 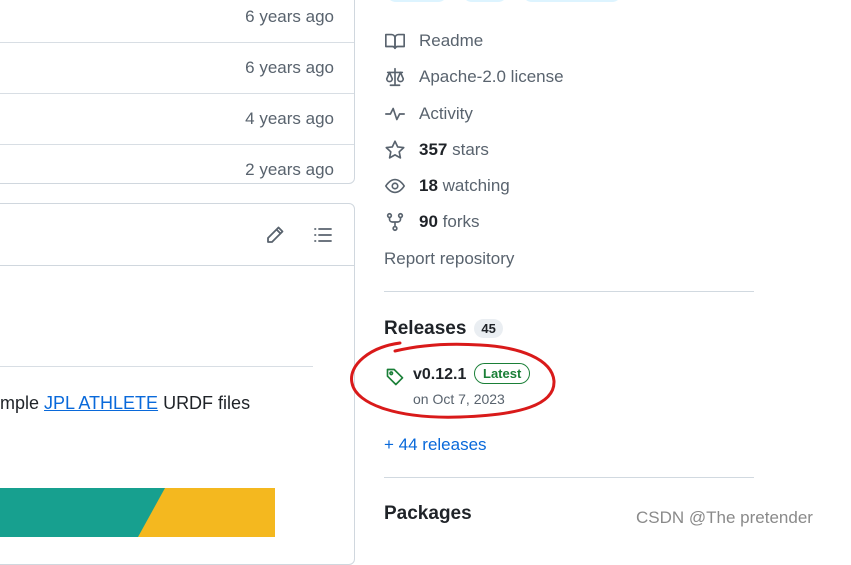 What do you see at coordinates (395, 114) in the screenshot?
I see `pulse-icon` at bounding box center [395, 114].